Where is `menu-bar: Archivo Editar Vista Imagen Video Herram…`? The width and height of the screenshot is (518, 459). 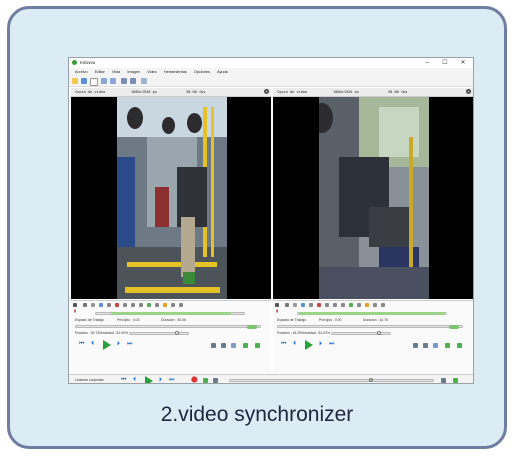
menu-bar: Archivo Editar Vista Imagen Video Herram… is located at coordinates (271, 72).